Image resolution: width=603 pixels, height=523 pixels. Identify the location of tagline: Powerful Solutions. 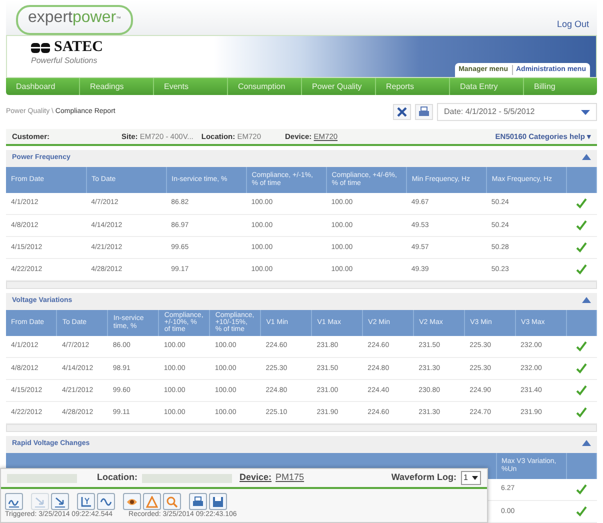
(64, 61).